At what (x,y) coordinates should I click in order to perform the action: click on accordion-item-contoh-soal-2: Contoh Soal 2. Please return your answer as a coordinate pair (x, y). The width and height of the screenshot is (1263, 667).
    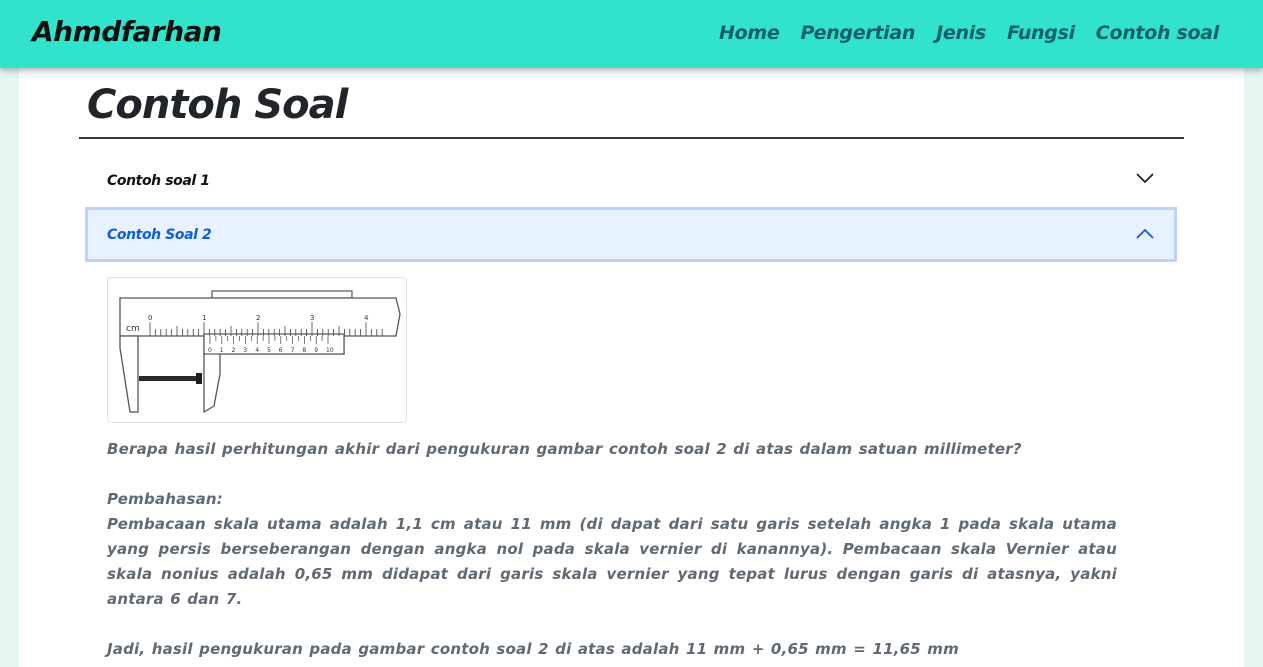
    Looking at the image, I should click on (631, 234).